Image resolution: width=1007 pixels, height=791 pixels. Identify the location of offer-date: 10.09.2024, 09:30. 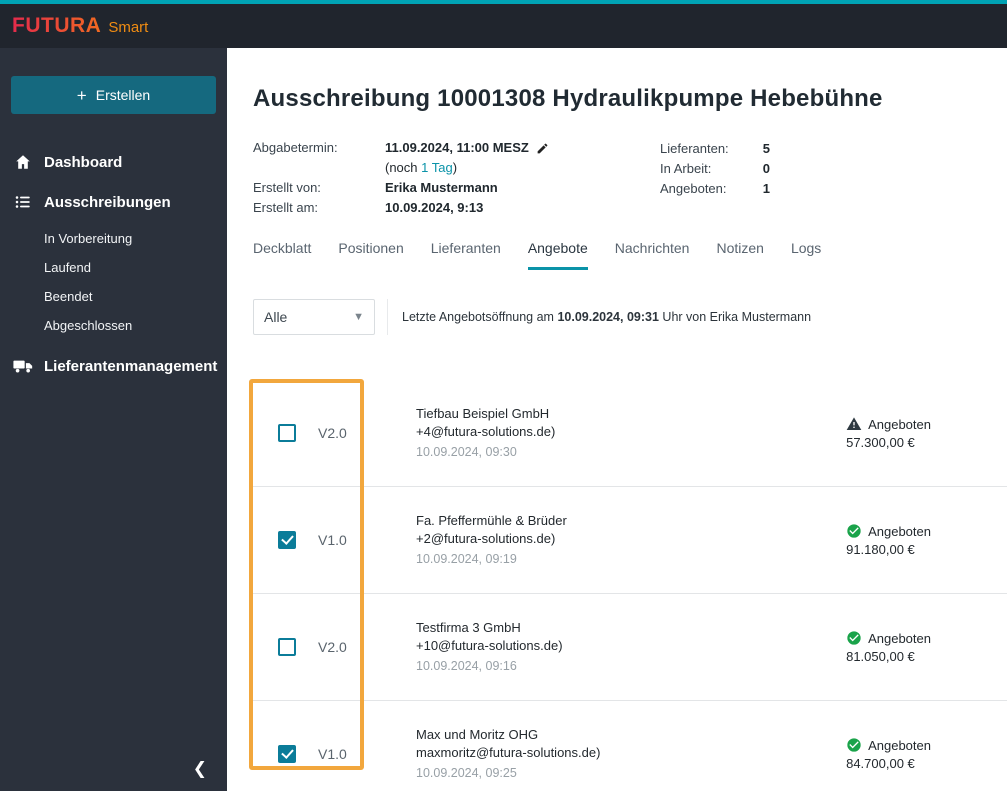
(466, 452).